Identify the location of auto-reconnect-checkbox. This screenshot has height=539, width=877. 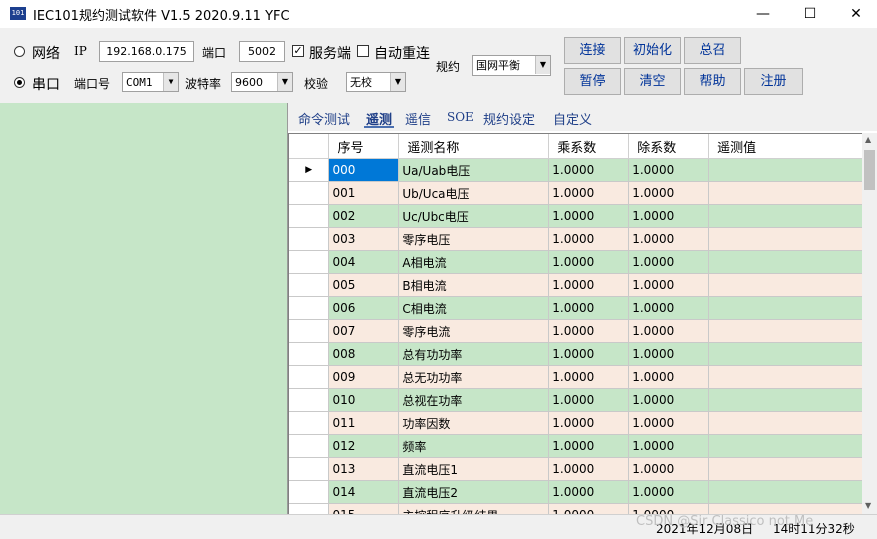
(363, 51).